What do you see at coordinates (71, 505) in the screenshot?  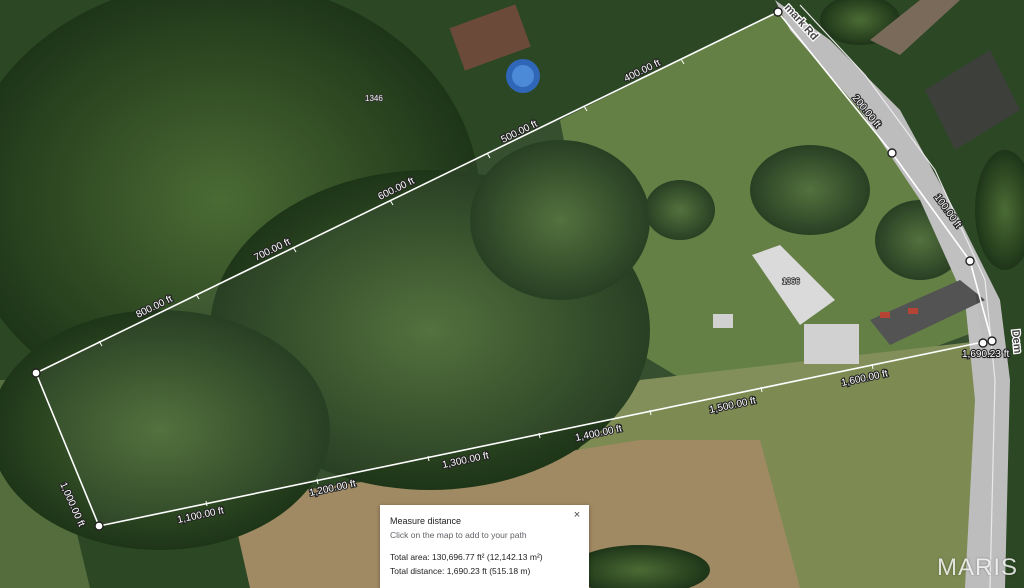 I see `distance-label: 1,000.00 ft` at bounding box center [71, 505].